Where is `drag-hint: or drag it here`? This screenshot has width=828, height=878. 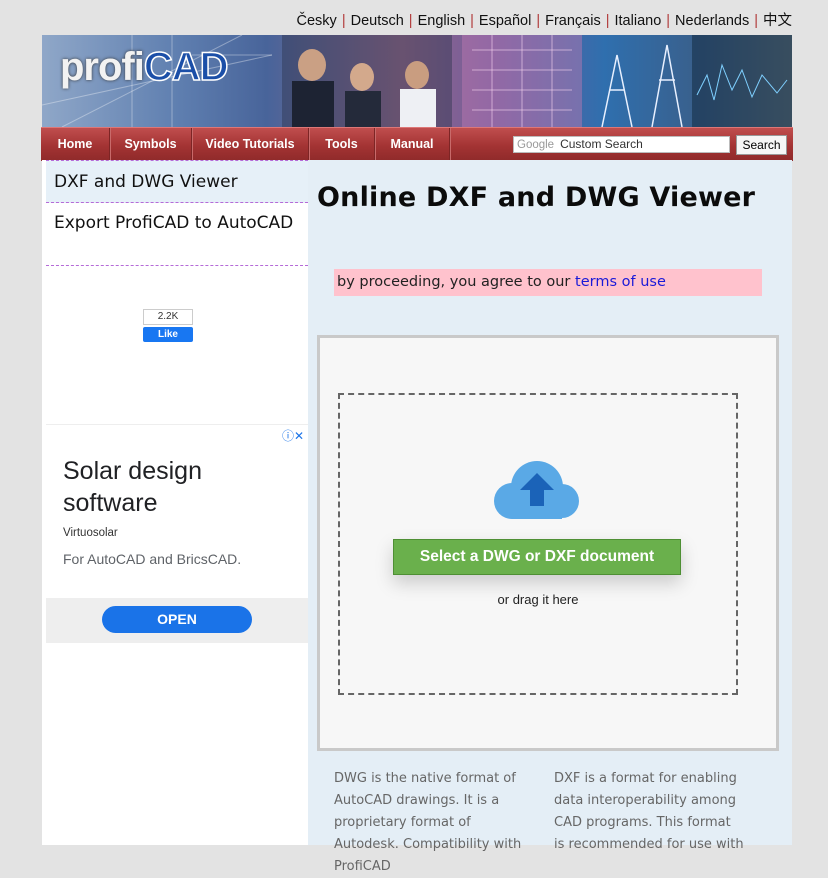 drag-hint: or drag it here is located at coordinates (538, 599).